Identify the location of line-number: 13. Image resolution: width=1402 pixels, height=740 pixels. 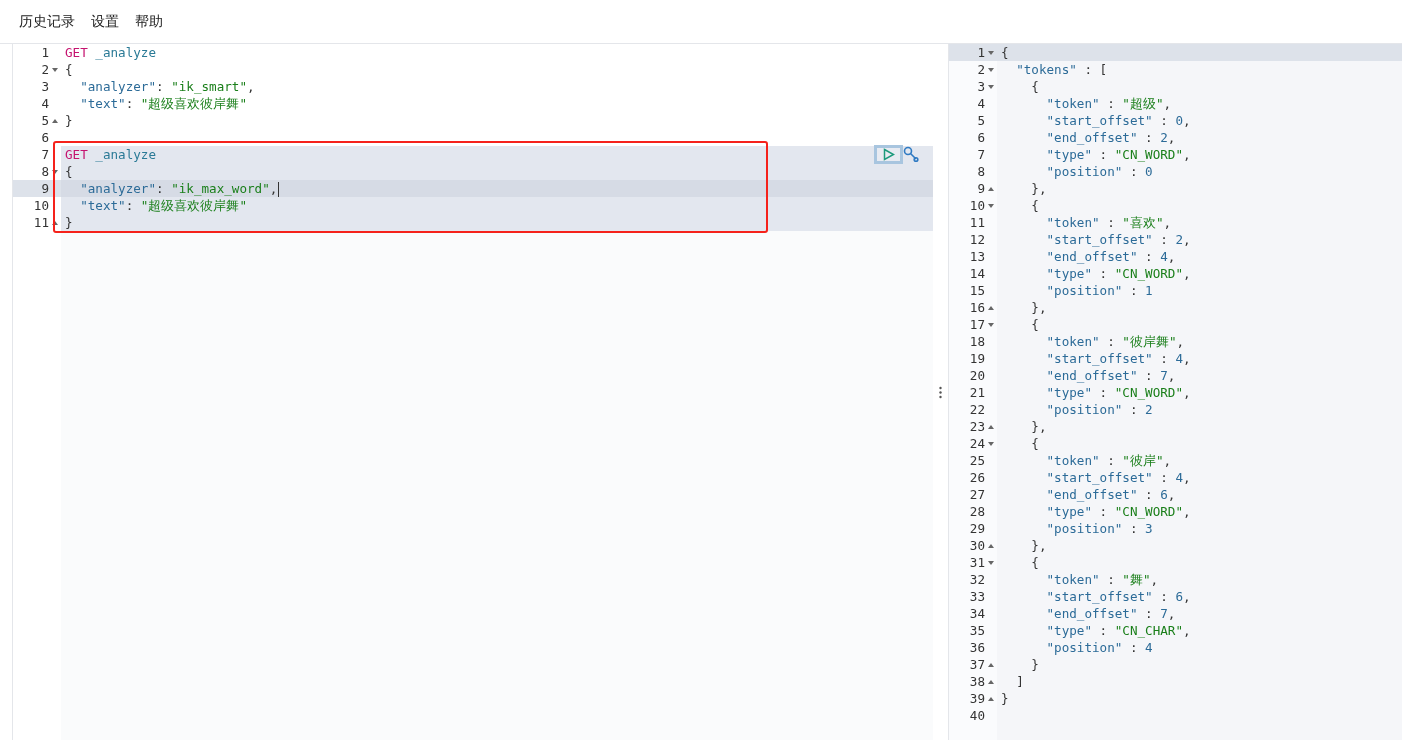
(977, 256).